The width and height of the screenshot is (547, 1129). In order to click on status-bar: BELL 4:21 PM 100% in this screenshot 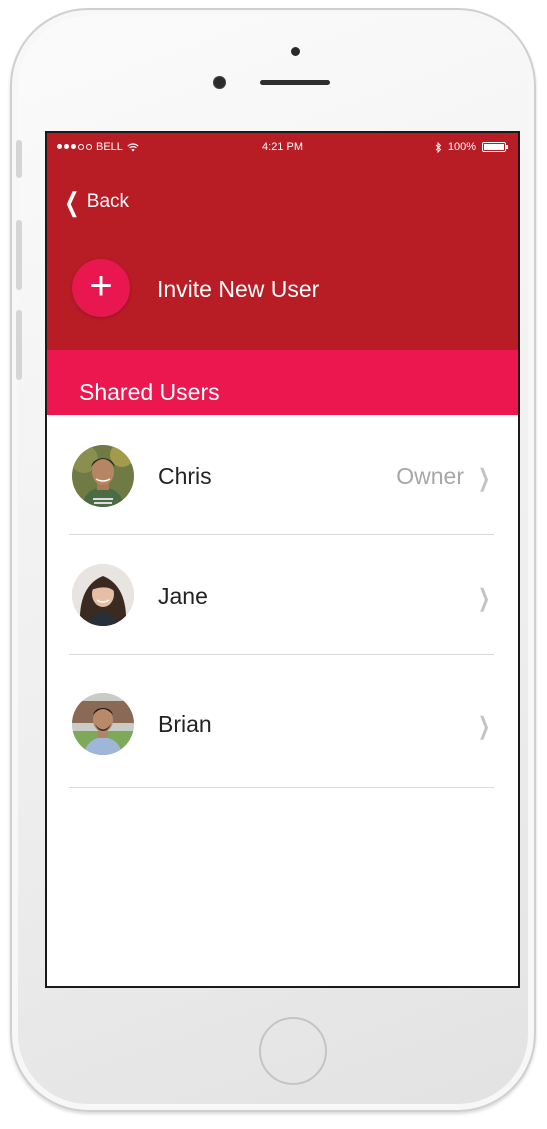, I will do `click(282, 147)`.